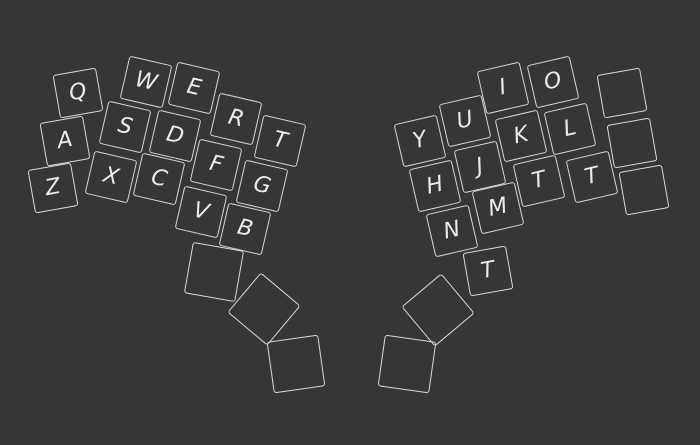  What do you see at coordinates (78, 93) in the screenshot?
I see `key-q: Q` at bounding box center [78, 93].